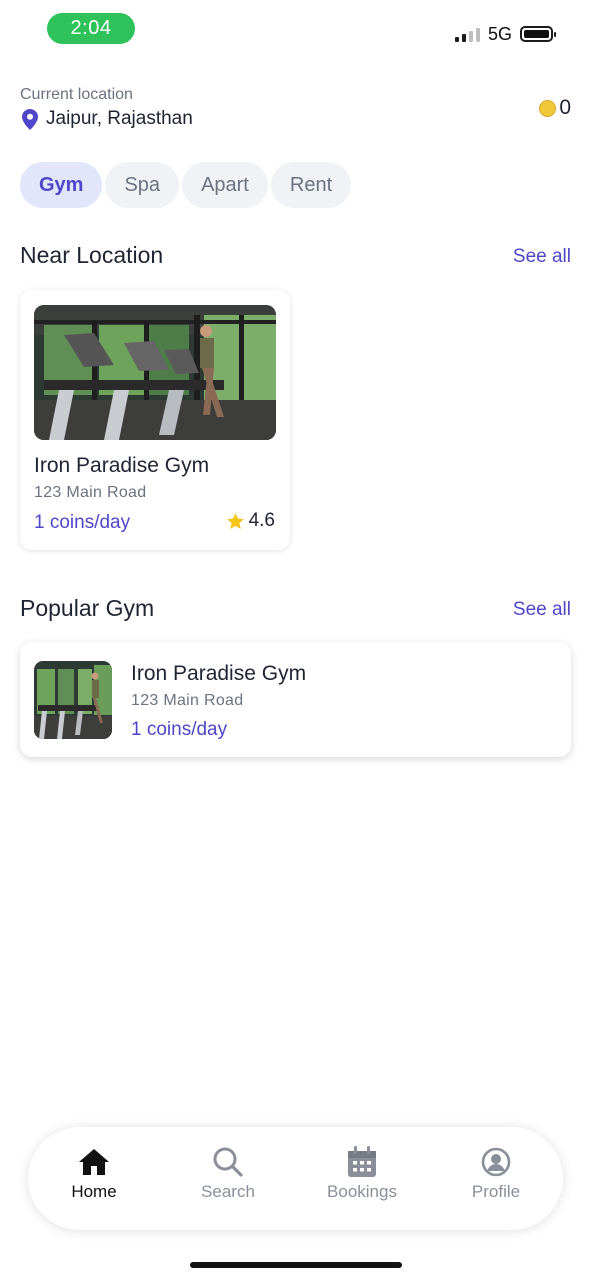 The image size is (591, 1280). What do you see at coordinates (542, 610) in the screenshot?
I see `popular-see-all-link: See all` at bounding box center [542, 610].